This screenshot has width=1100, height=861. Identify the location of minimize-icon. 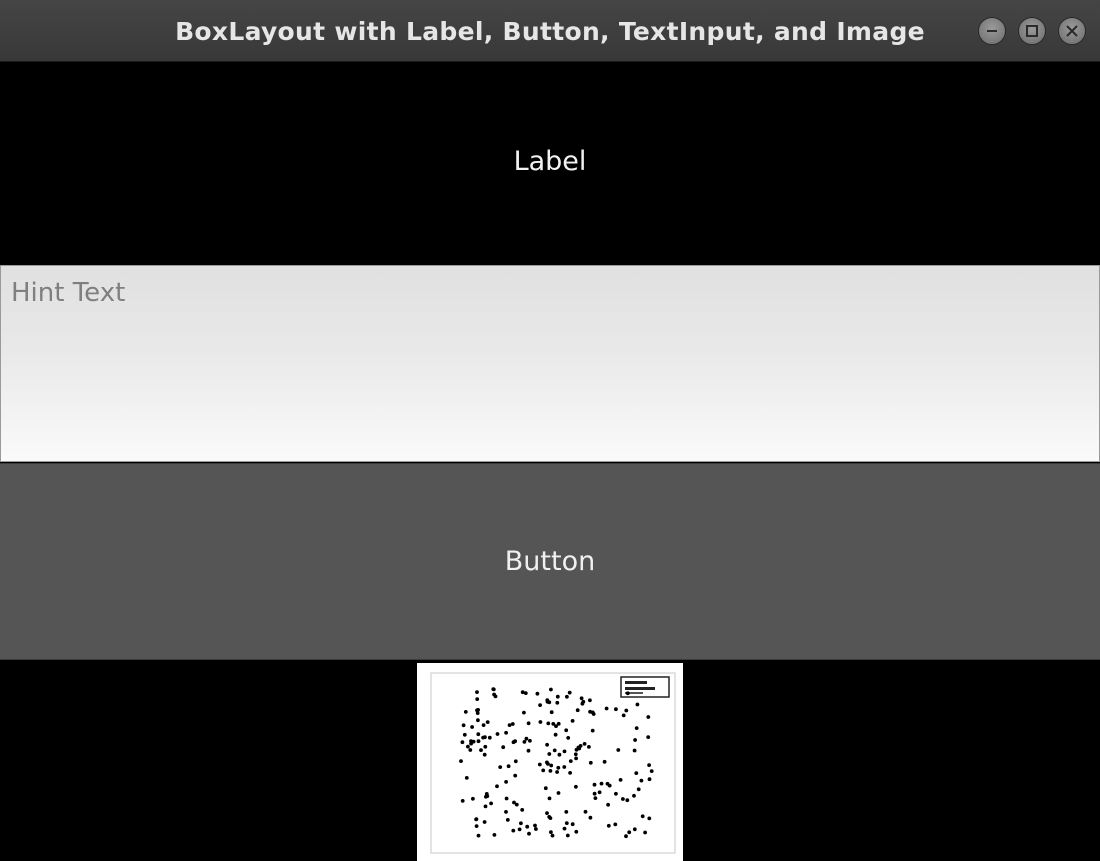
(992, 31).